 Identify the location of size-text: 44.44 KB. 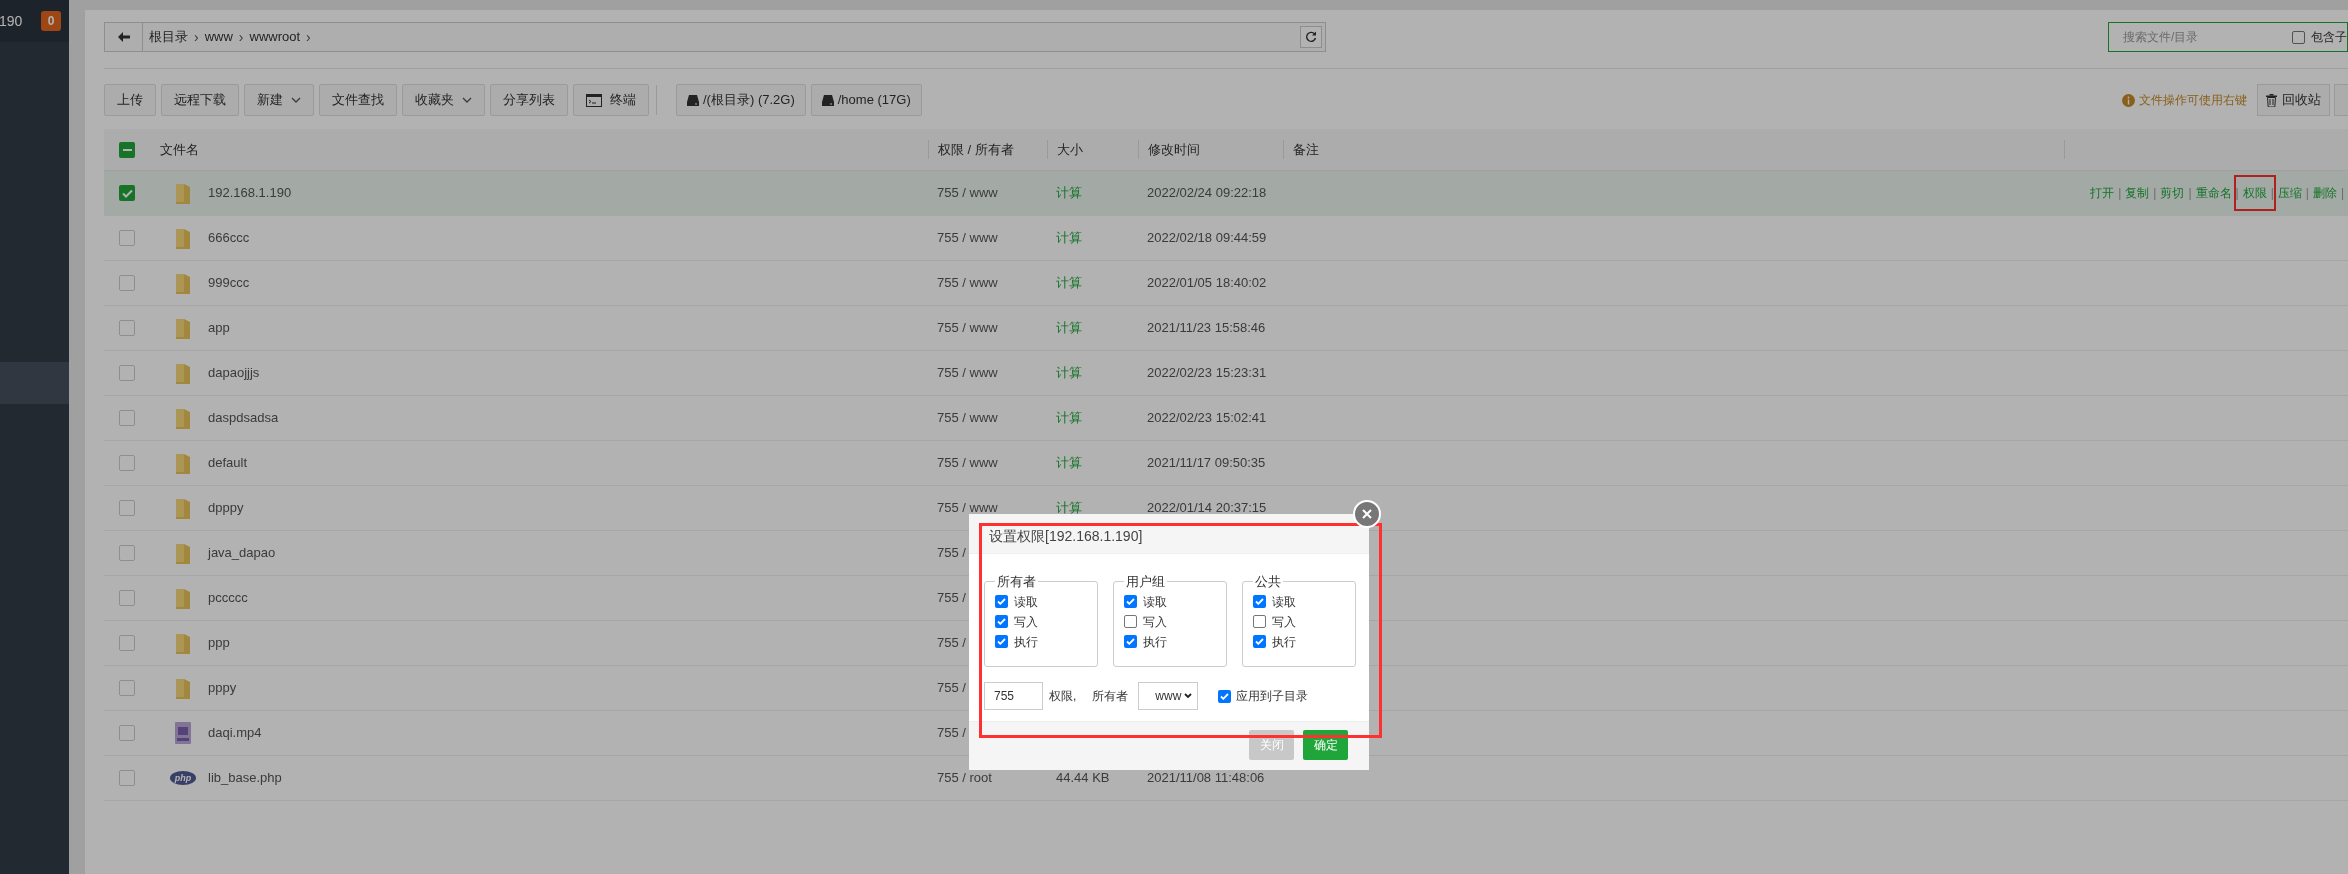
(1083, 778).